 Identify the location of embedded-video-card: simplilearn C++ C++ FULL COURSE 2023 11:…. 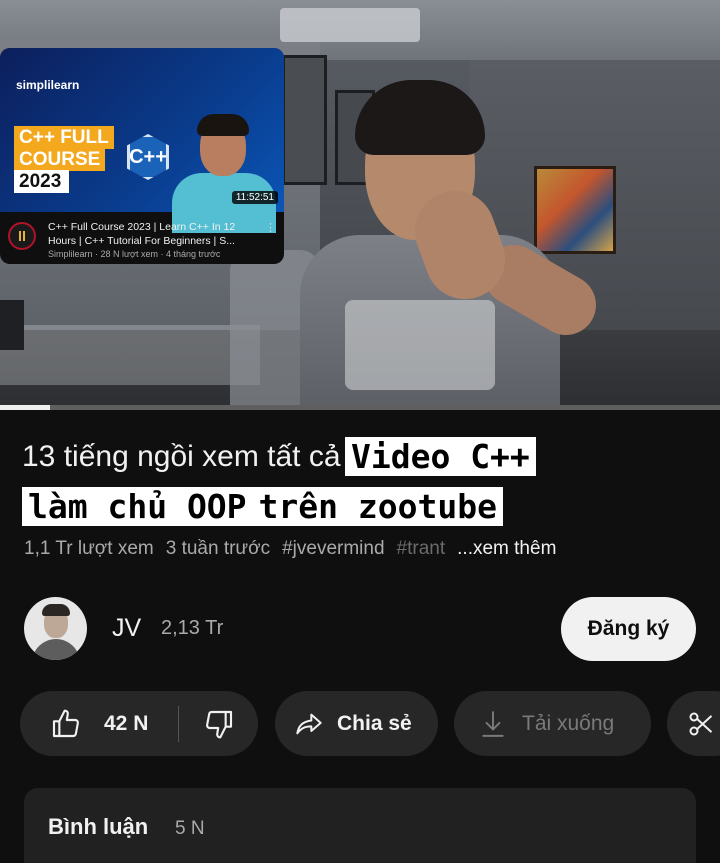
(142, 156).